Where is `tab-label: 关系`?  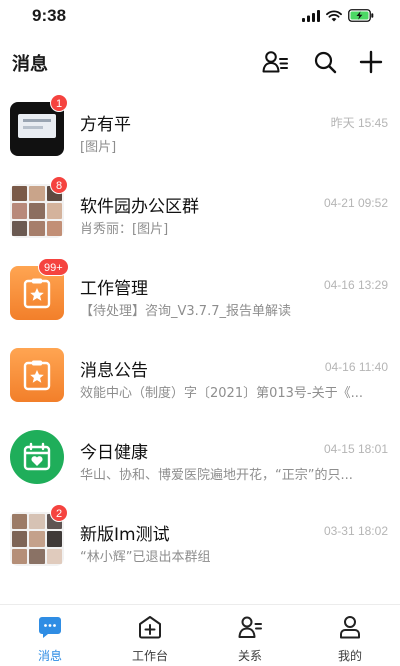
tab-label: 关系 is located at coordinates (249, 656).